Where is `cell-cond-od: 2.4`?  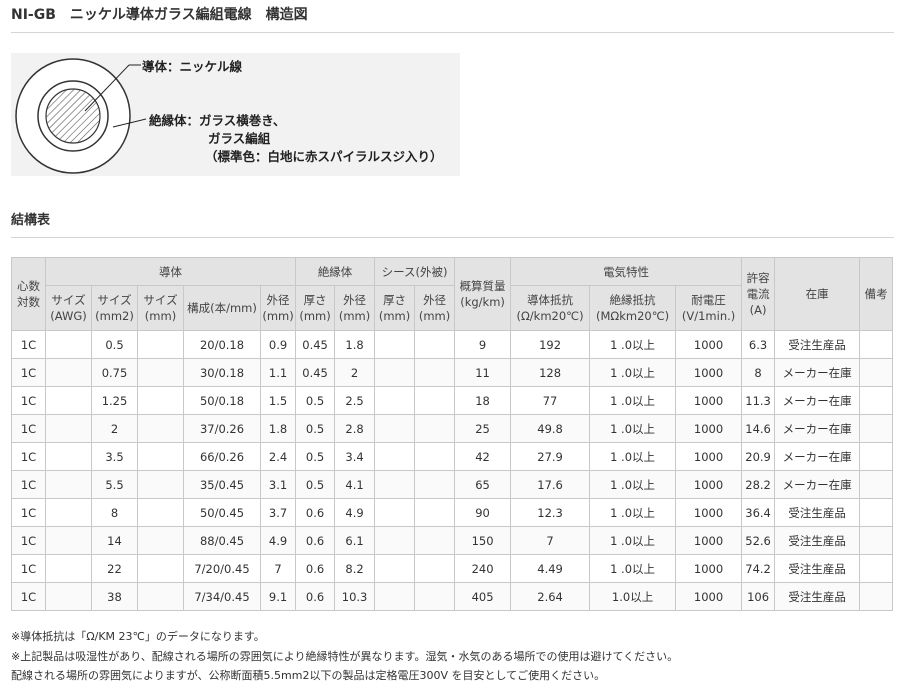 cell-cond-od: 2.4 is located at coordinates (278, 456).